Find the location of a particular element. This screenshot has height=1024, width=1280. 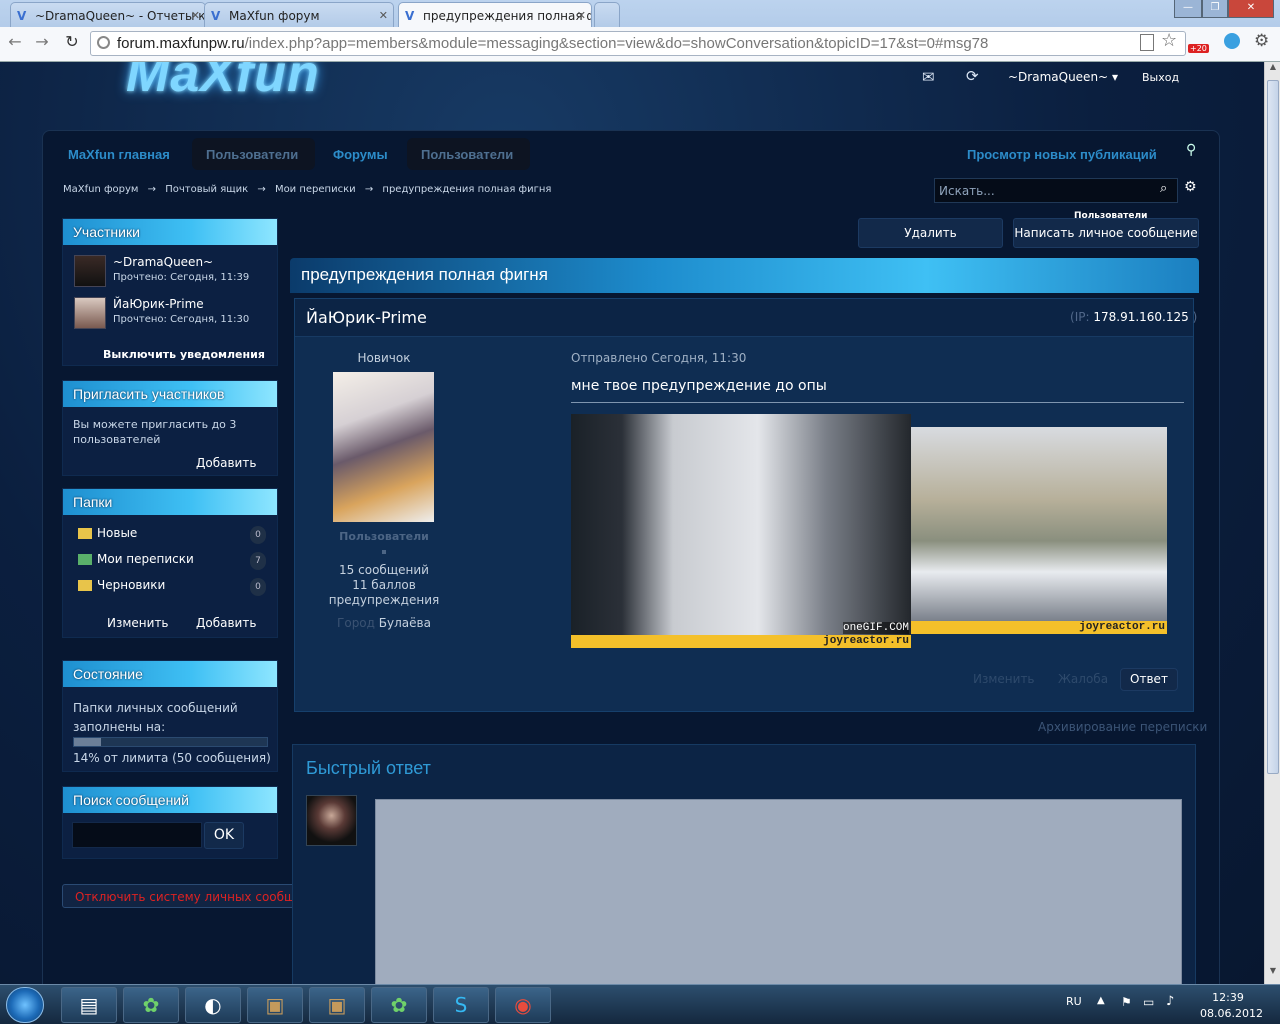

search-messages-title: Поиск сообщений is located at coordinates (170, 800).